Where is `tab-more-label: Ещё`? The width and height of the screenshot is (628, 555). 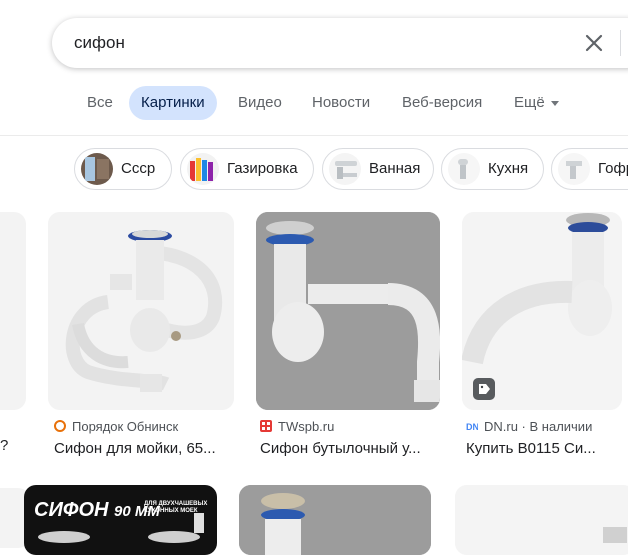
tab-more-label: Ещё is located at coordinates (529, 102).